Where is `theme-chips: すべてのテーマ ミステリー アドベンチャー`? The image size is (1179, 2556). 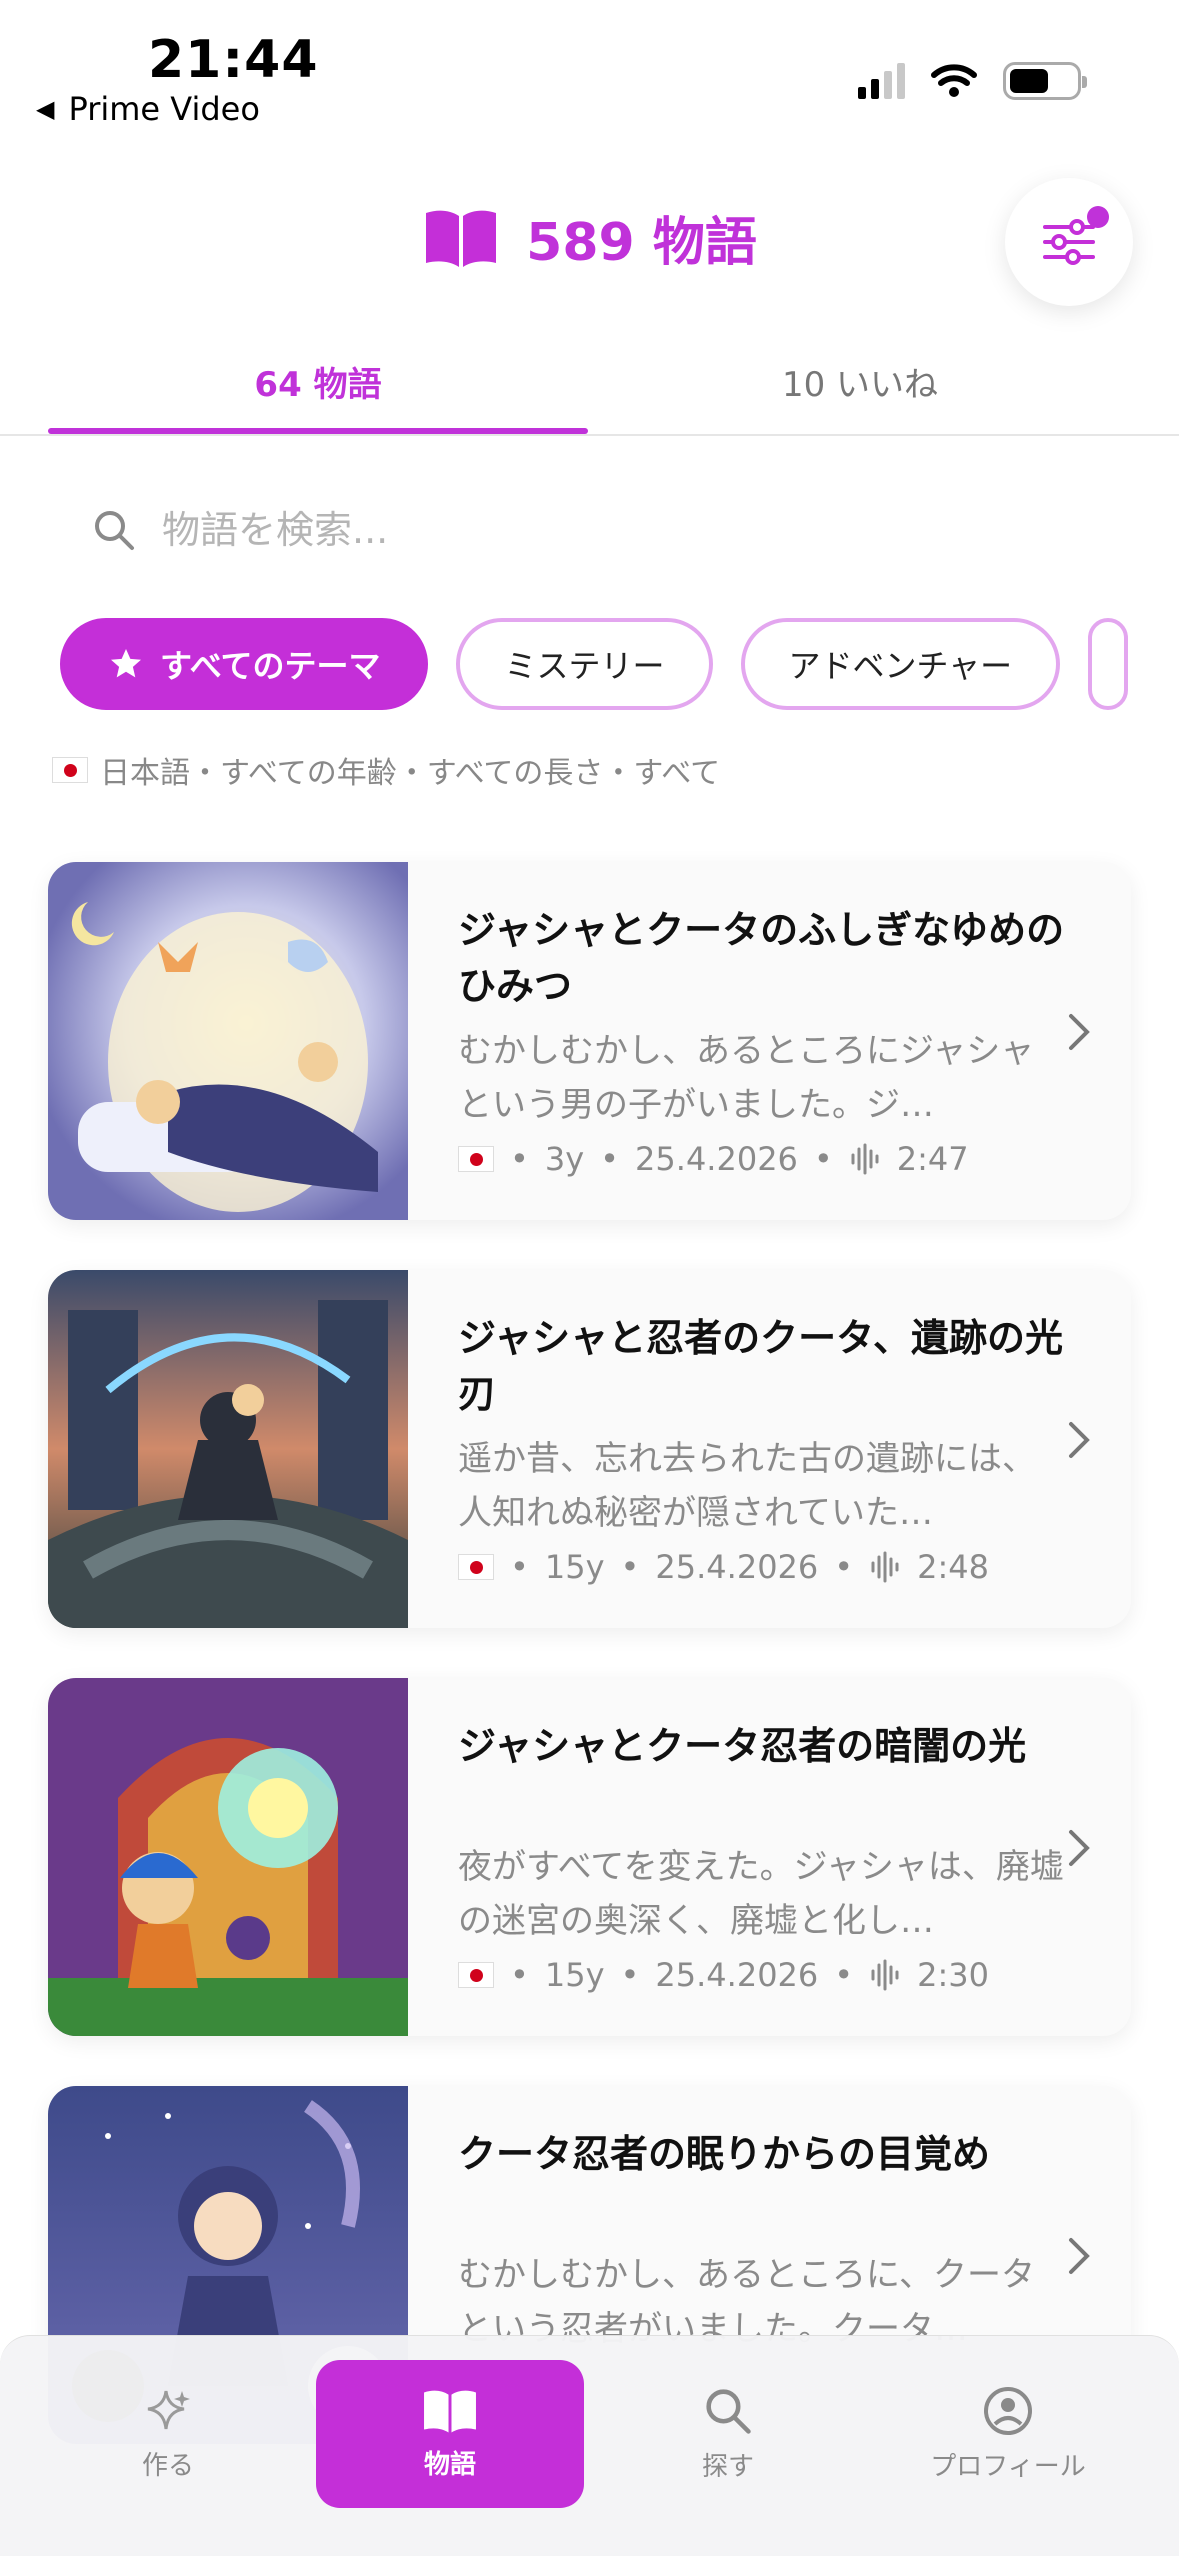
theme-chips: すべてのテーマ ミステリー アドベンチャー is located at coordinates (595, 666).